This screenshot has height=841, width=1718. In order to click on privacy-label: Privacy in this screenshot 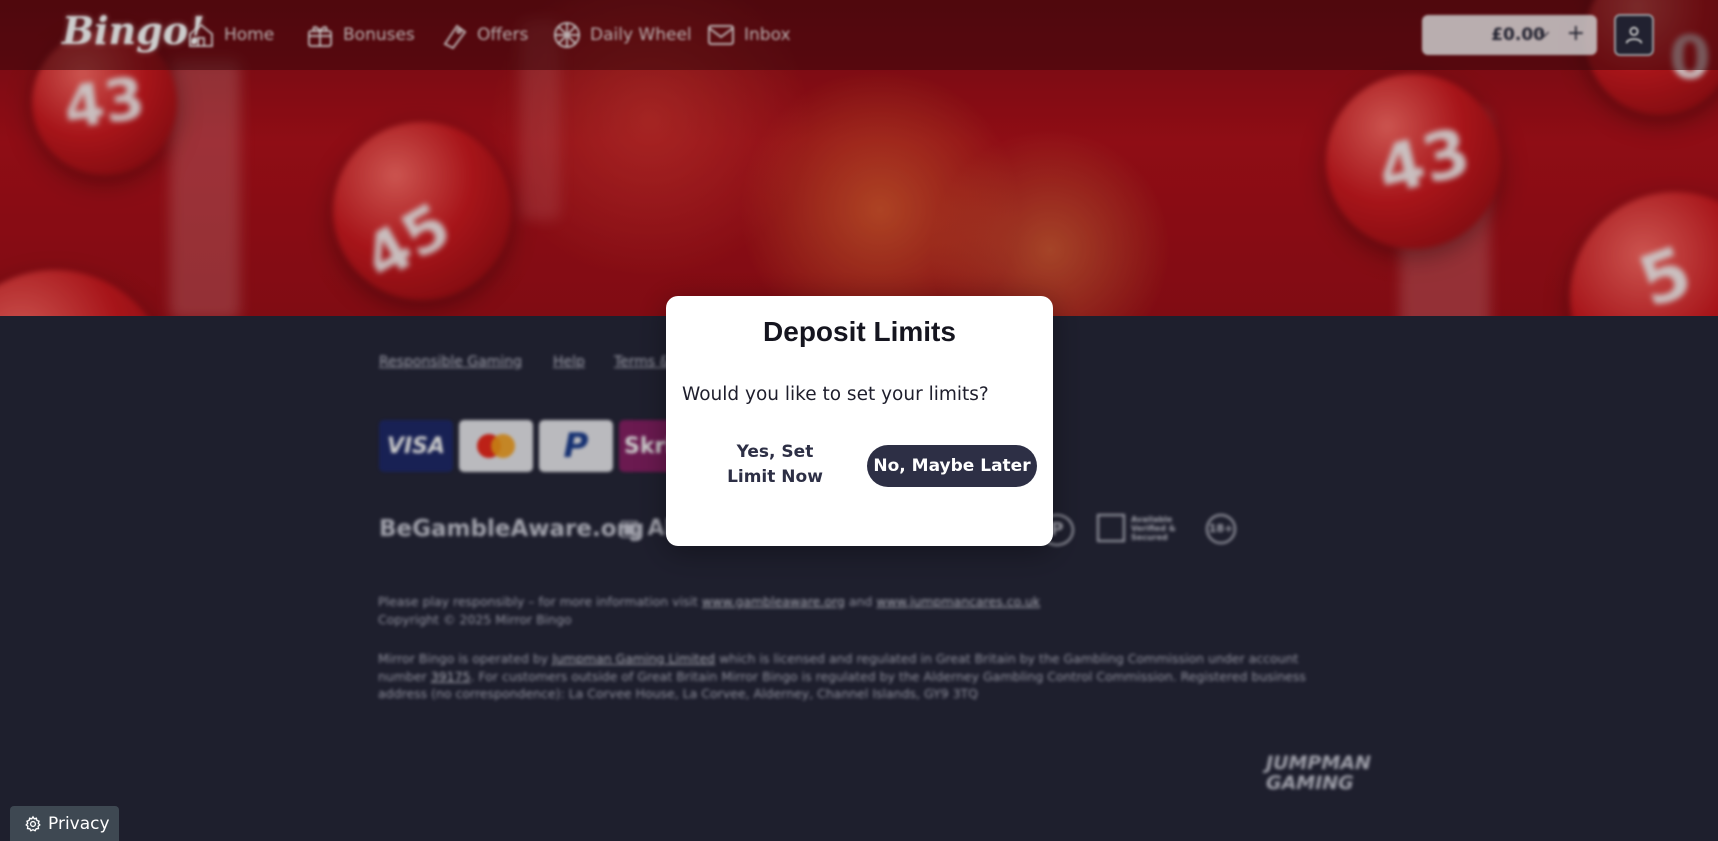, I will do `click(79, 823)`.